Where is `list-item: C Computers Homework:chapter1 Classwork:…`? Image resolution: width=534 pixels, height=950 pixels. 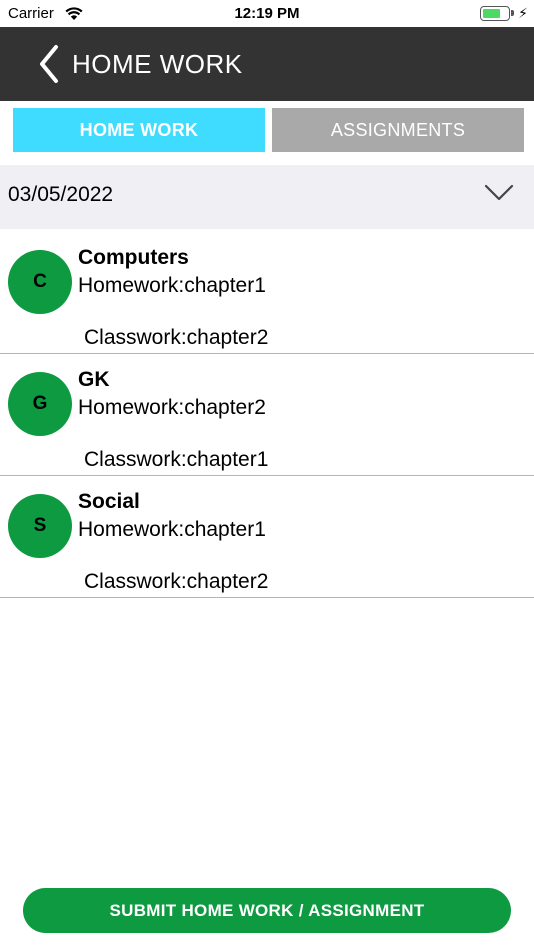
list-item: C Computers Homework:chapter1 Classwork:… is located at coordinates (267, 293).